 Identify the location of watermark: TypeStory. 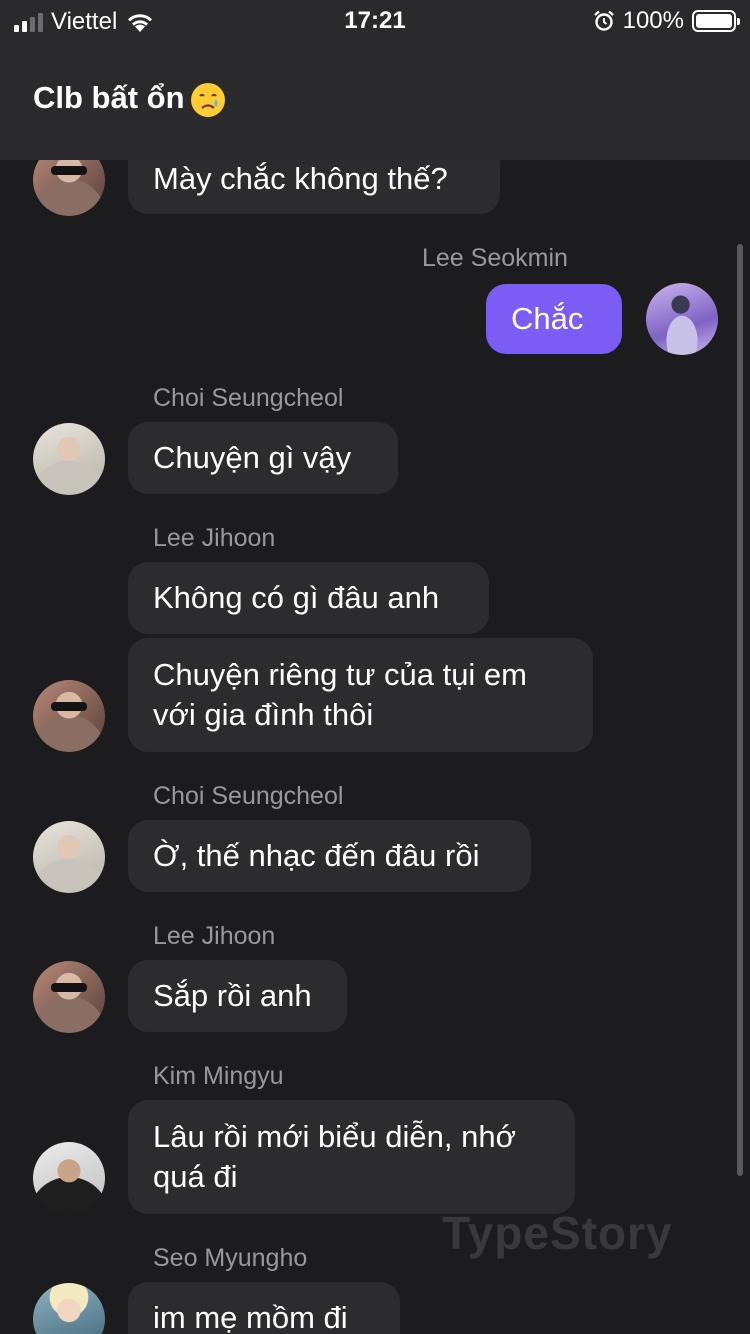
(557, 1233).